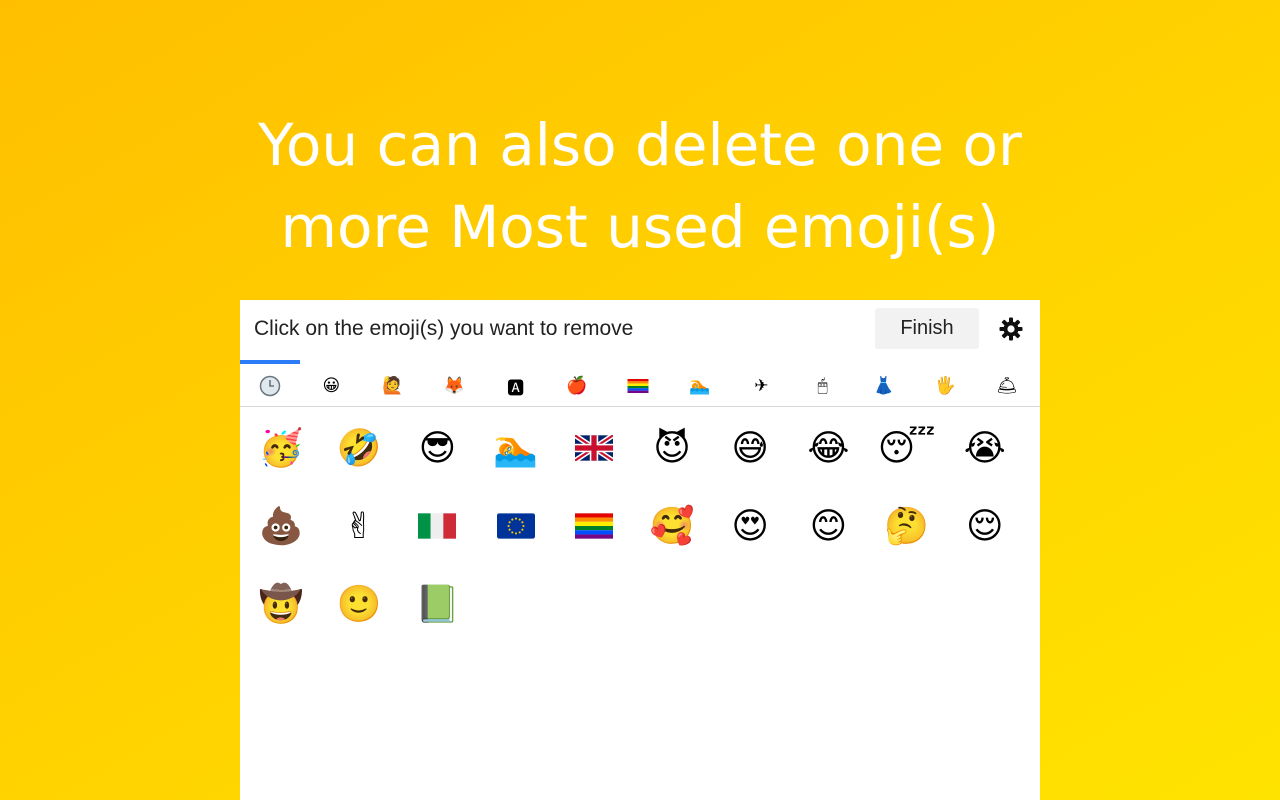 The image size is (1280, 800). I want to click on emoji-flag-european-union, so click(516, 526).